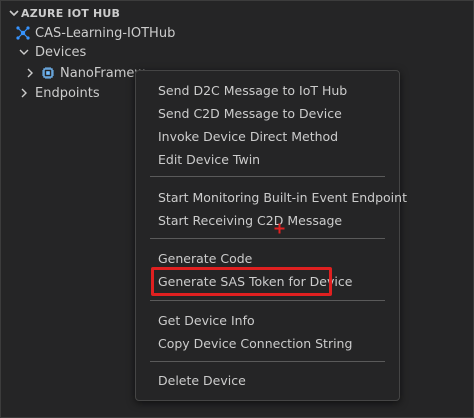  Describe the element at coordinates (103, 73) in the screenshot. I see `device-name: NanoFramew` at that location.